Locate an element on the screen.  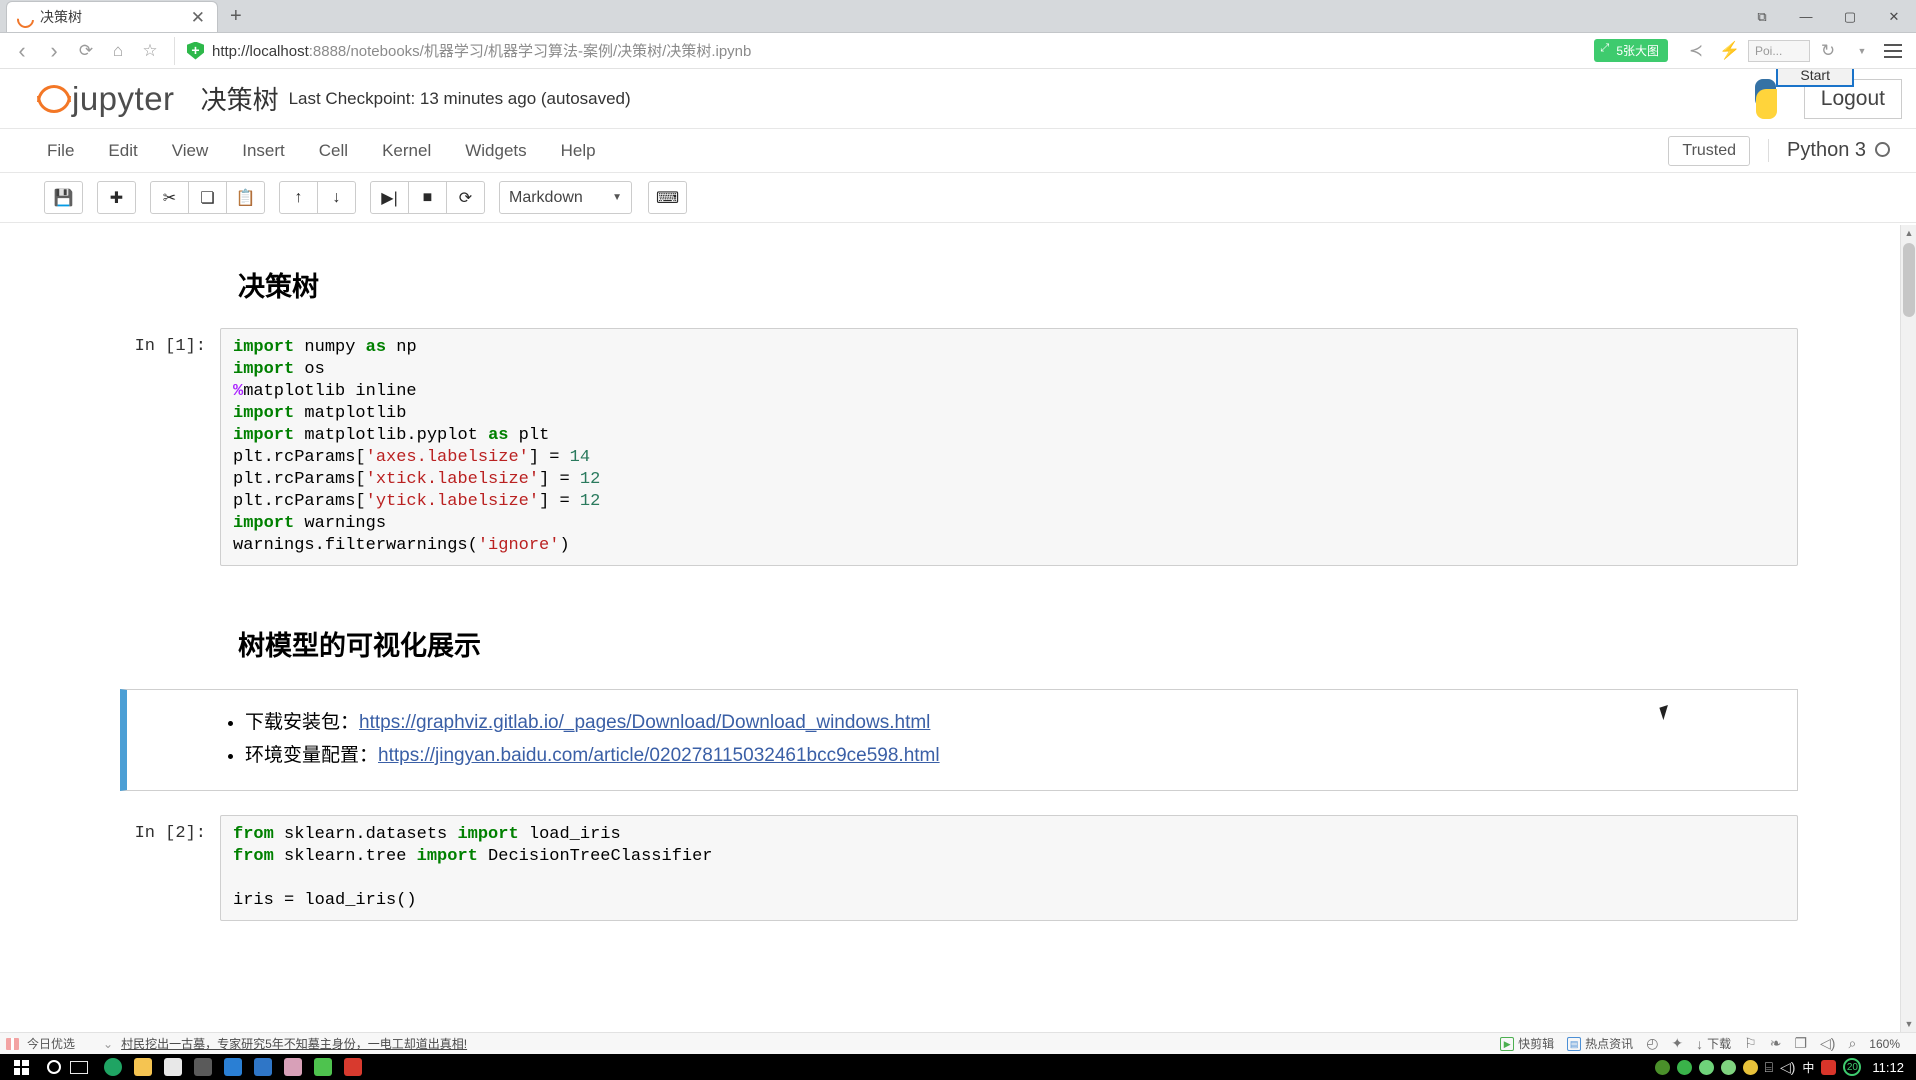
menu-file: File is located at coordinates (60, 151).